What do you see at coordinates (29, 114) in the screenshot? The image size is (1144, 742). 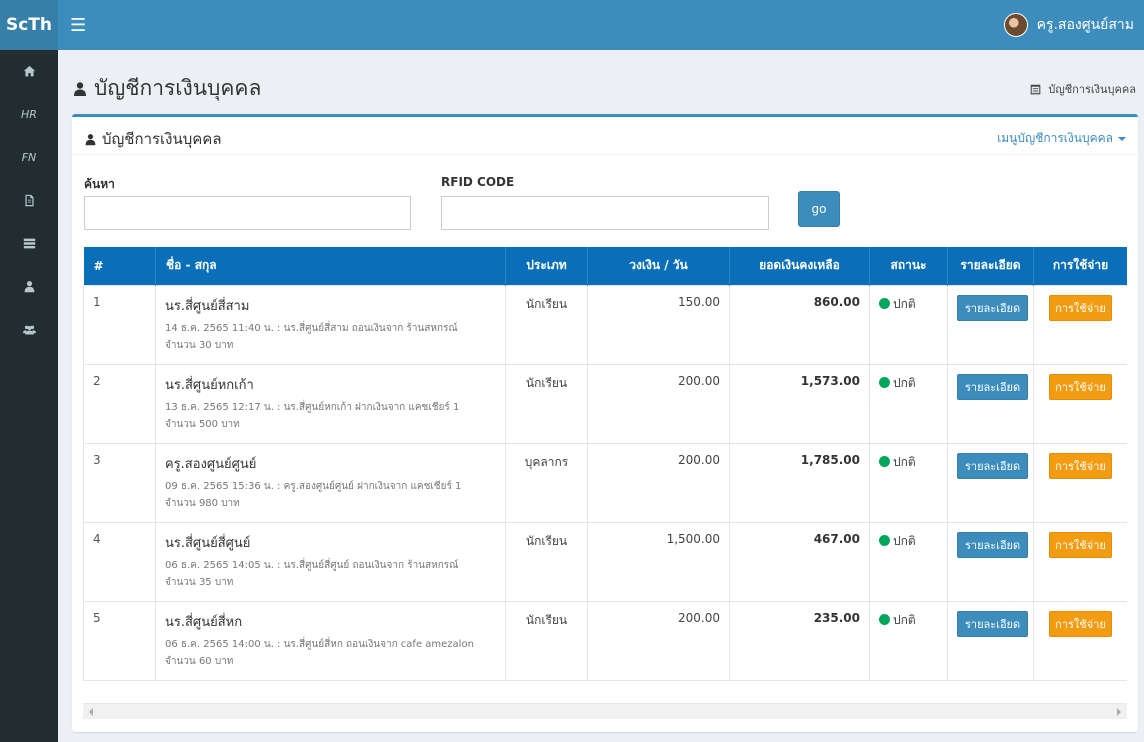 I see `sidebar-item-hr: HR` at bounding box center [29, 114].